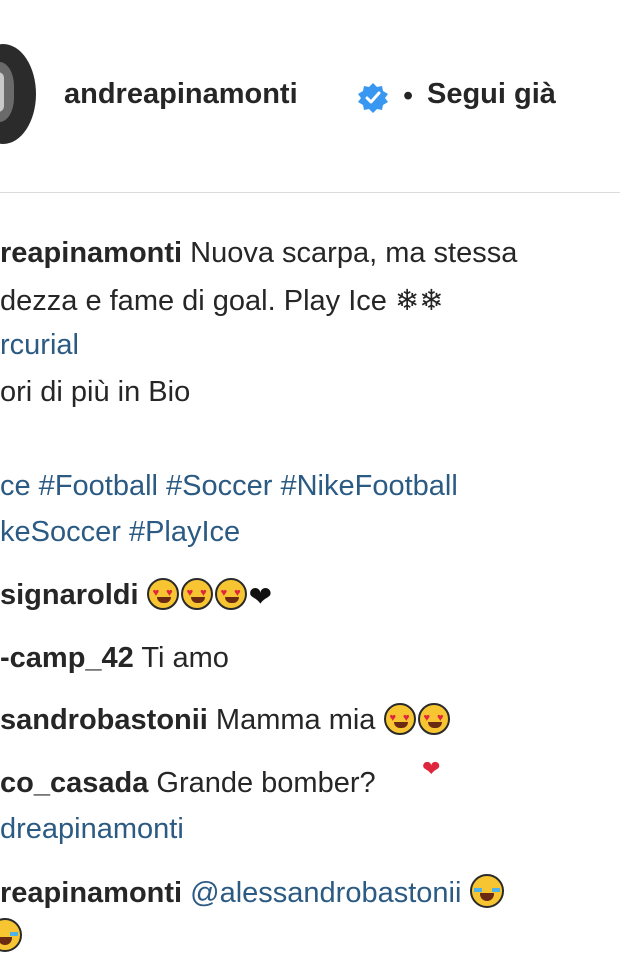  I want to click on comment-username: sandrobastonii, so click(104, 720).